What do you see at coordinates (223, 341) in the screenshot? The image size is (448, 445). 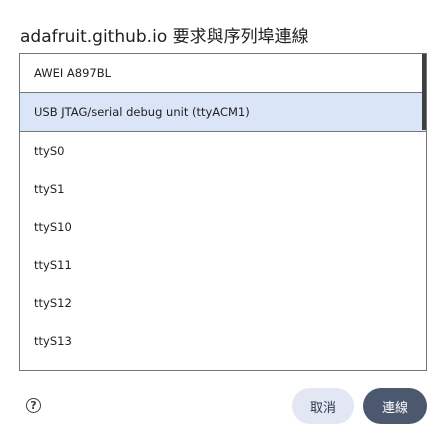 I see `port-item: ttyS13` at bounding box center [223, 341].